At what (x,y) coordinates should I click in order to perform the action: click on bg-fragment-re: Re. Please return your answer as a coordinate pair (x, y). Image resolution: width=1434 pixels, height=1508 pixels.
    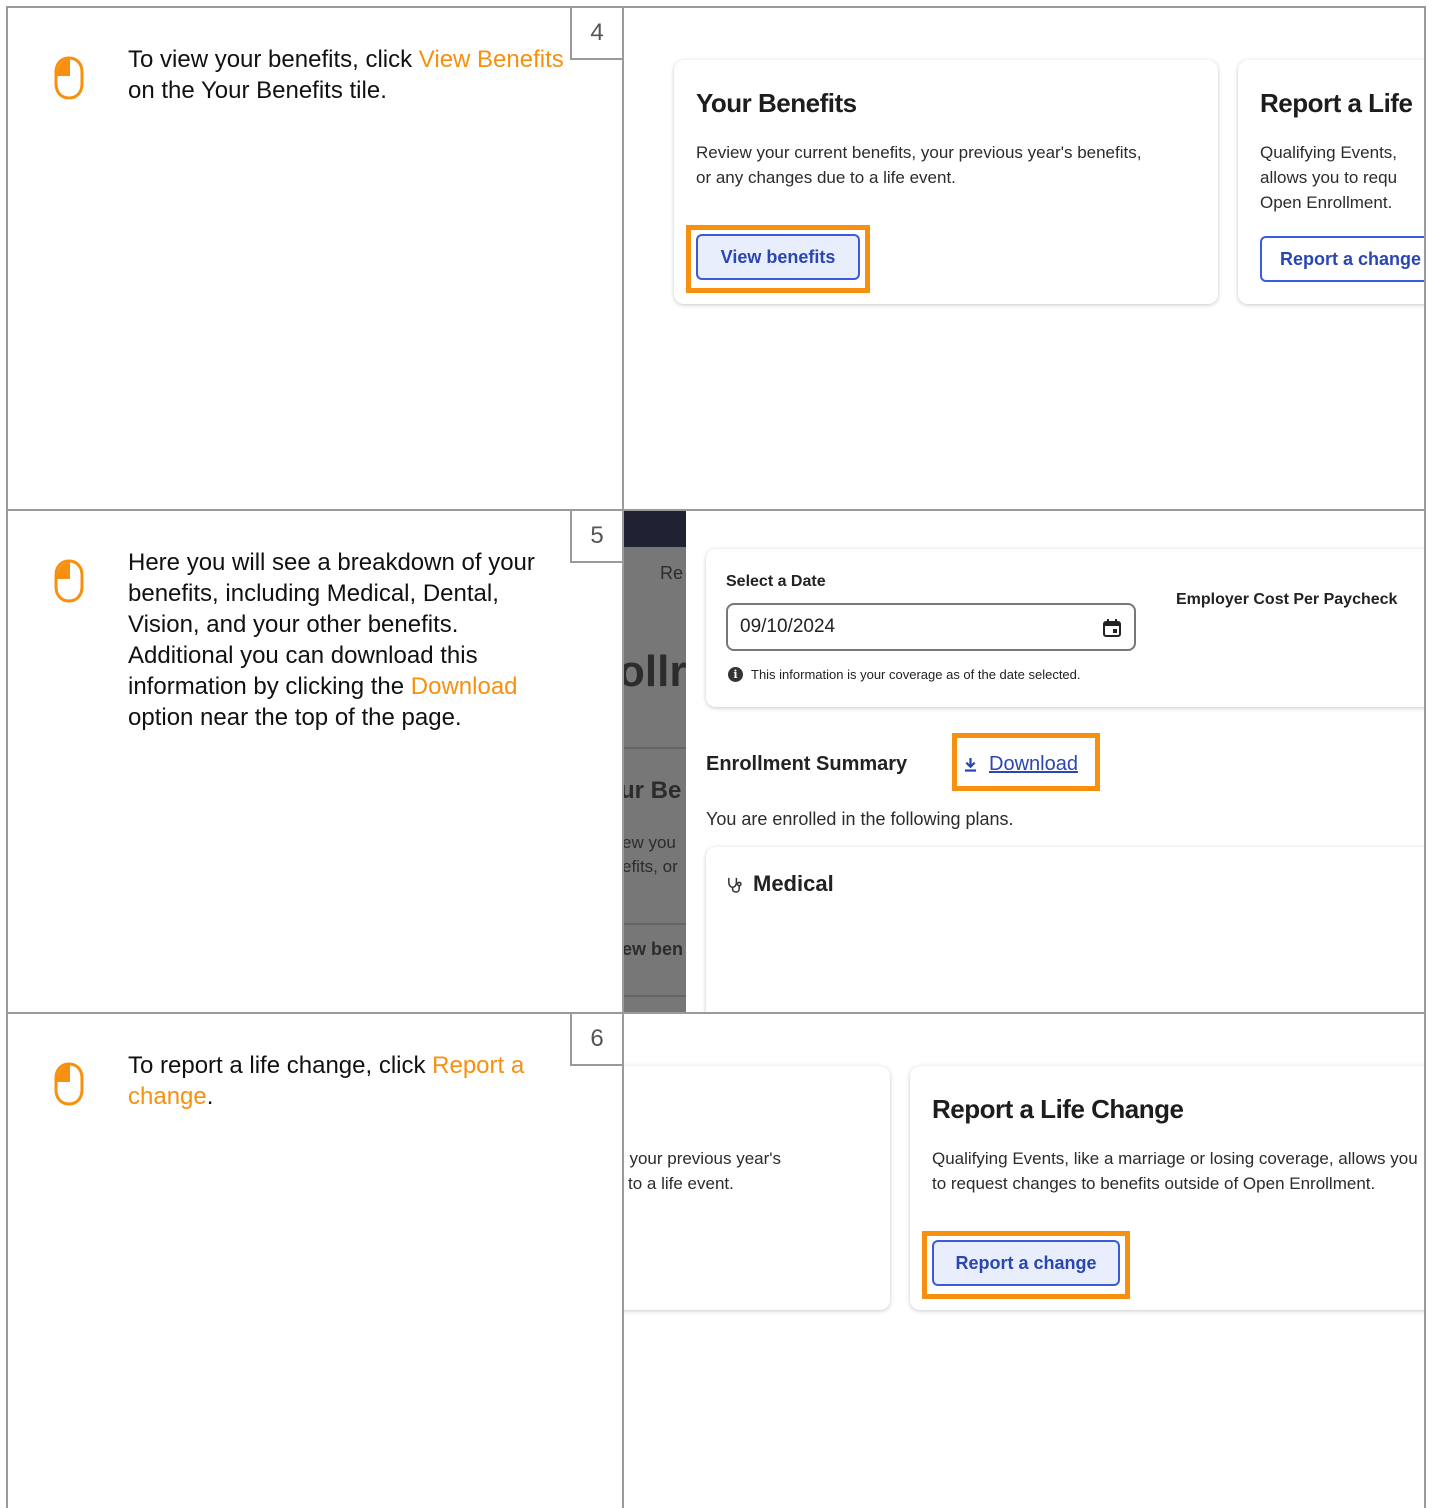
    Looking at the image, I should click on (672, 573).